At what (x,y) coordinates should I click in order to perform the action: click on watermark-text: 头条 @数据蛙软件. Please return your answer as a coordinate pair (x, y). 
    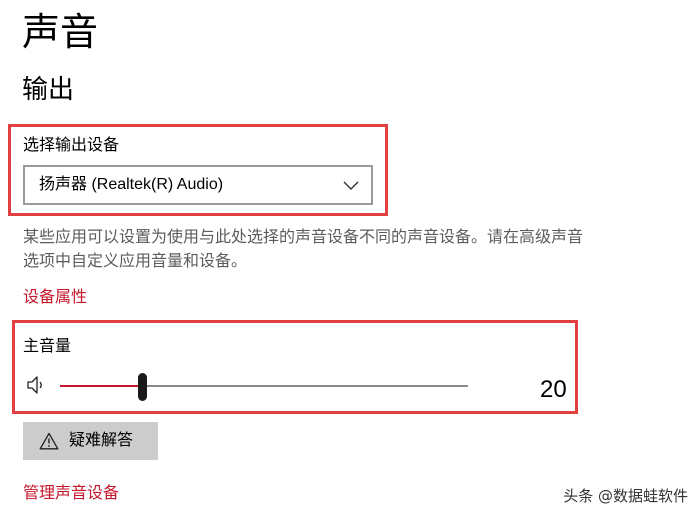
    Looking at the image, I should click on (625, 496).